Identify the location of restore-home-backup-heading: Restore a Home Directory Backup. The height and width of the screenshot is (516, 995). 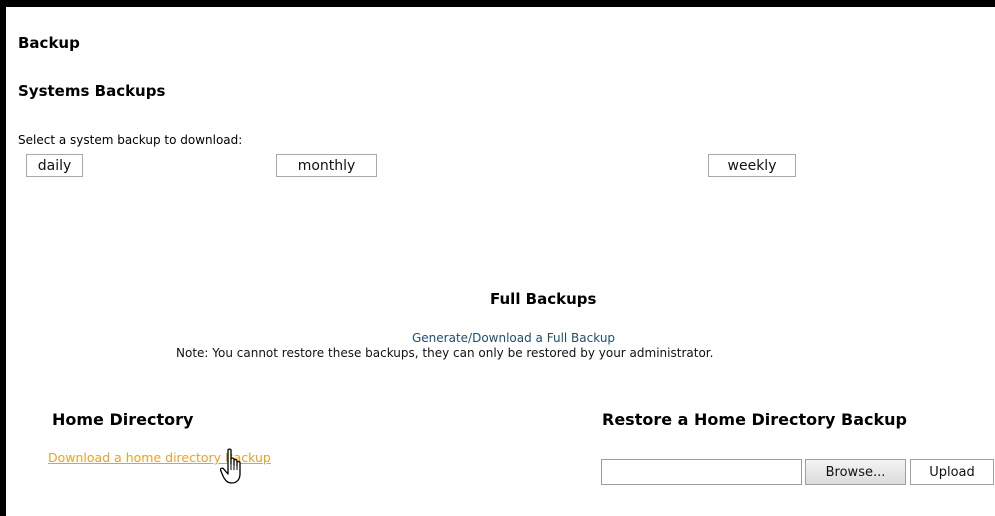
(754, 419).